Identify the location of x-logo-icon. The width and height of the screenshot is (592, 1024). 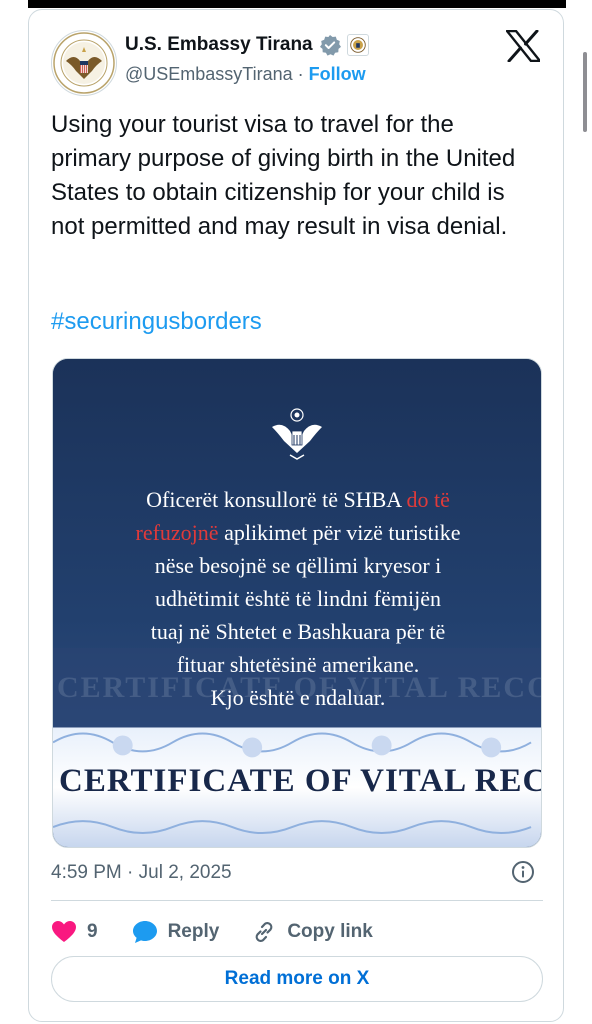
(523, 46).